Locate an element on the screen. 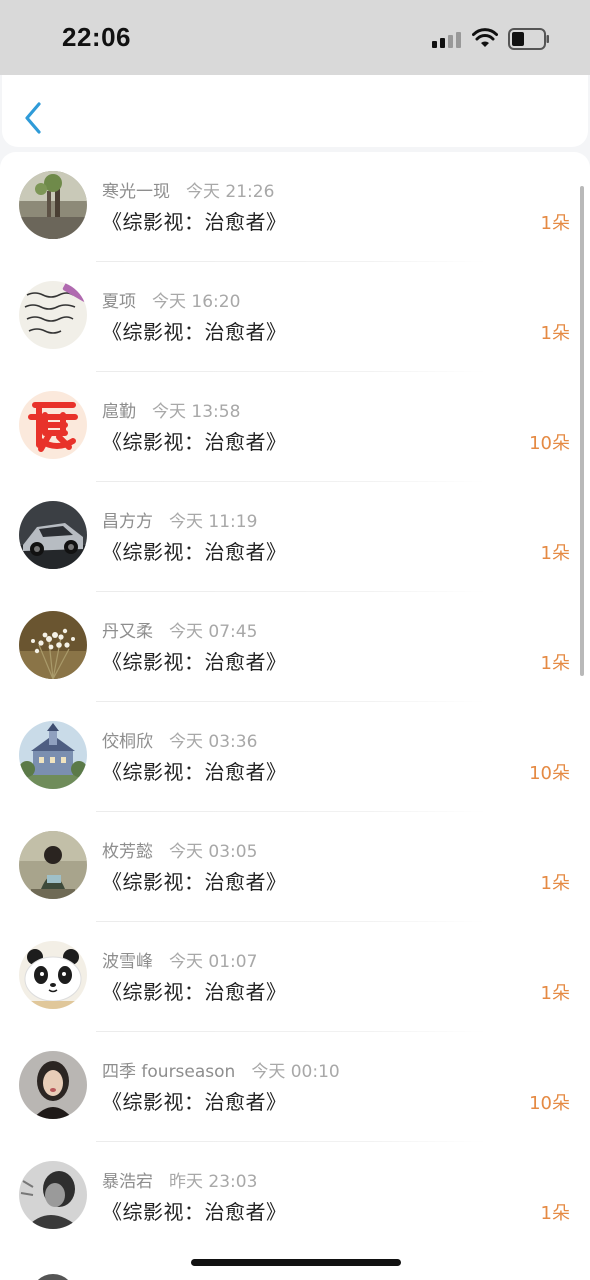  username: 昌方方 is located at coordinates (127, 522).